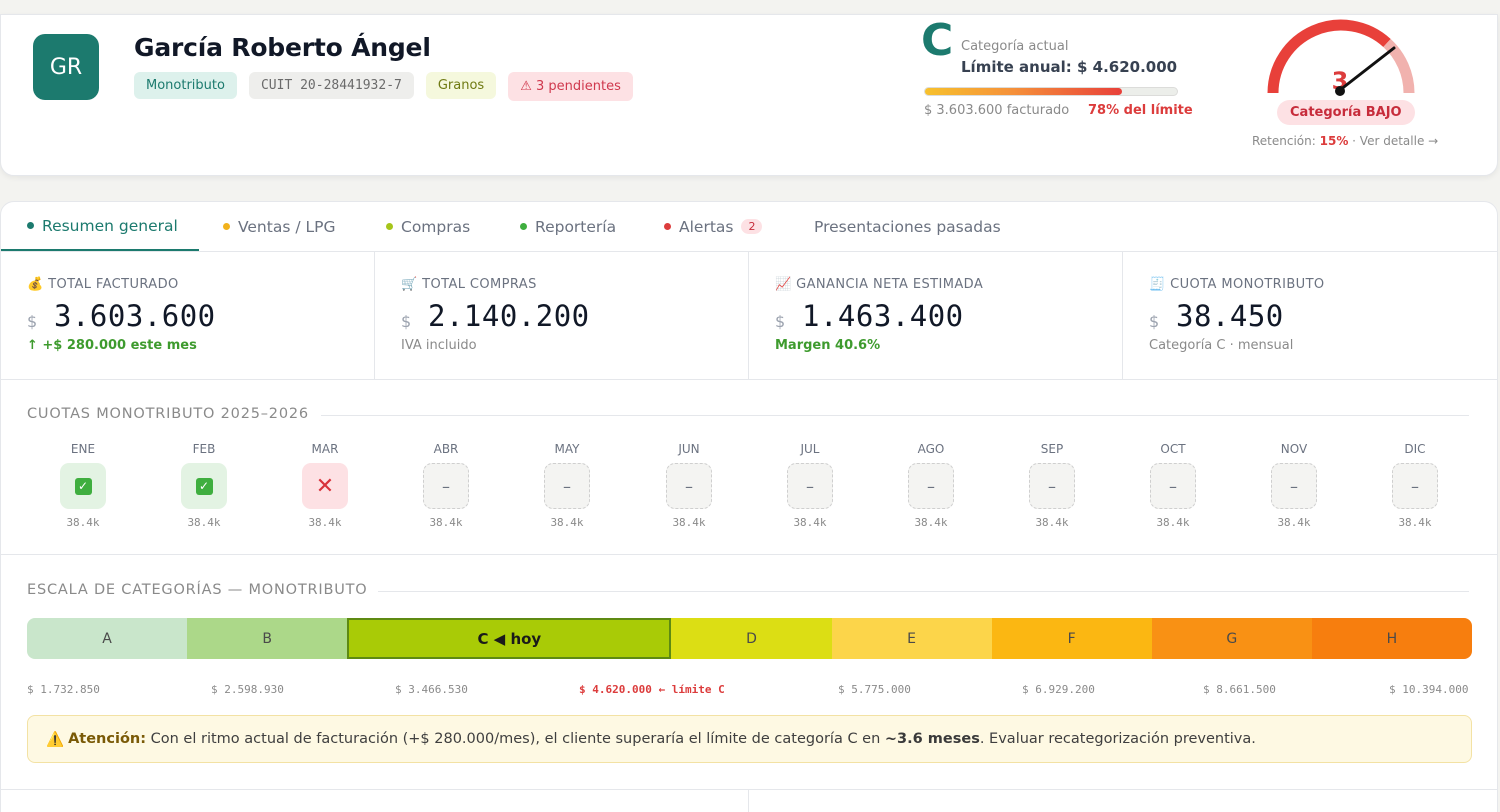  Describe the element at coordinates (1393, 141) in the screenshot. I see `view-detail-link: · Ver detalle →` at that location.